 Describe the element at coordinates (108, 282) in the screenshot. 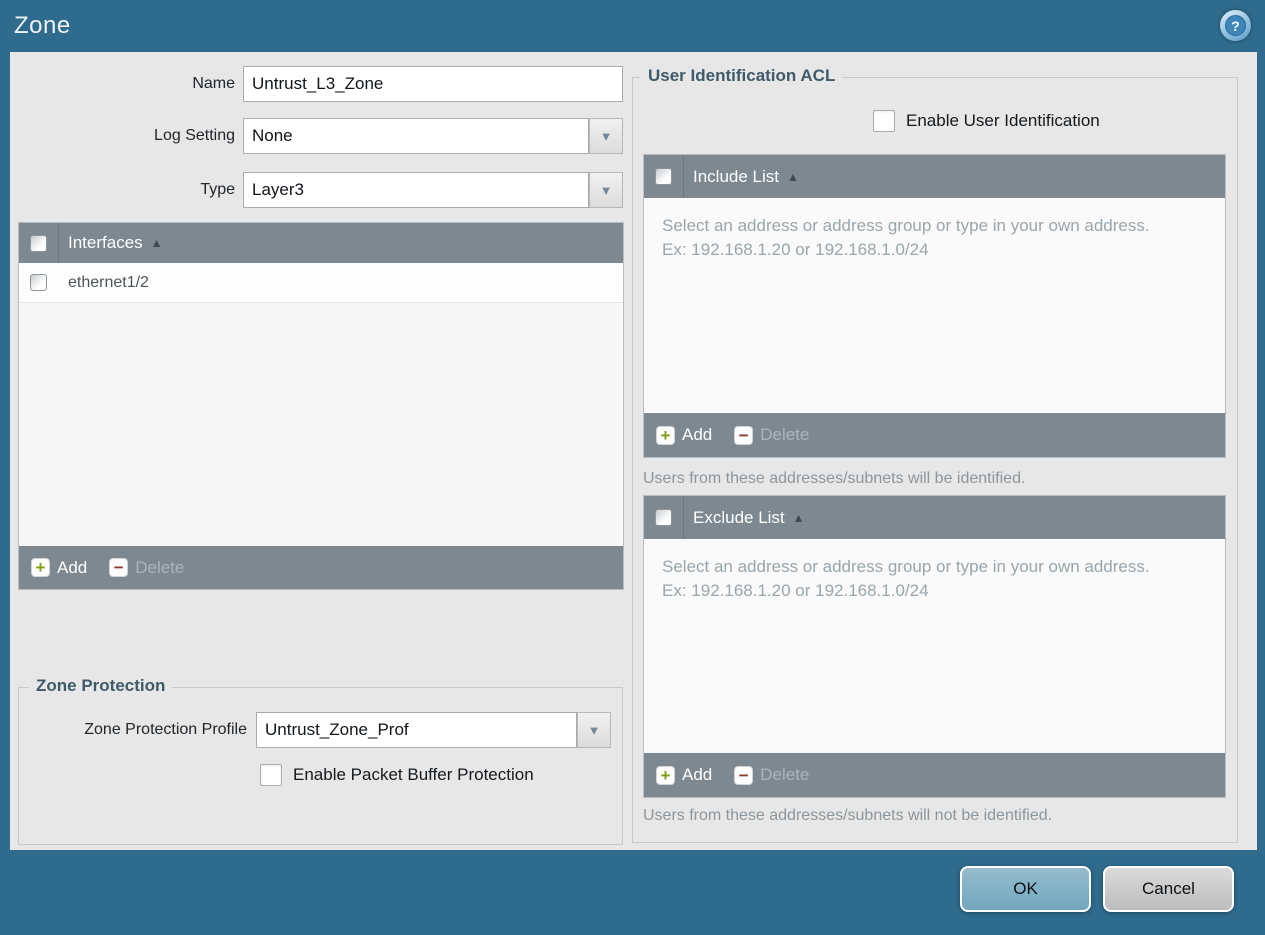

I see `interface-name: ethernet1/2` at that location.